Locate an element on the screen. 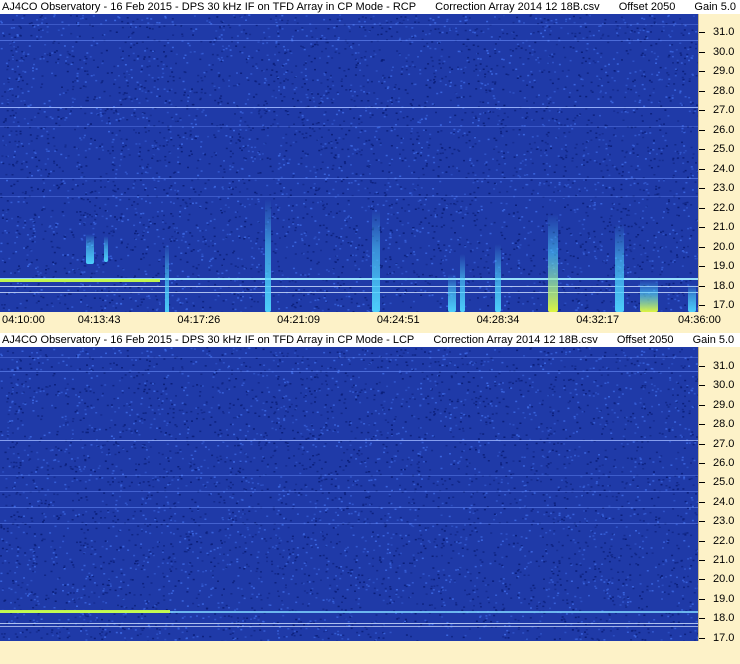 The height and width of the screenshot is (664, 740). rcp-xtick-label: 04:32:17 is located at coordinates (598, 320).